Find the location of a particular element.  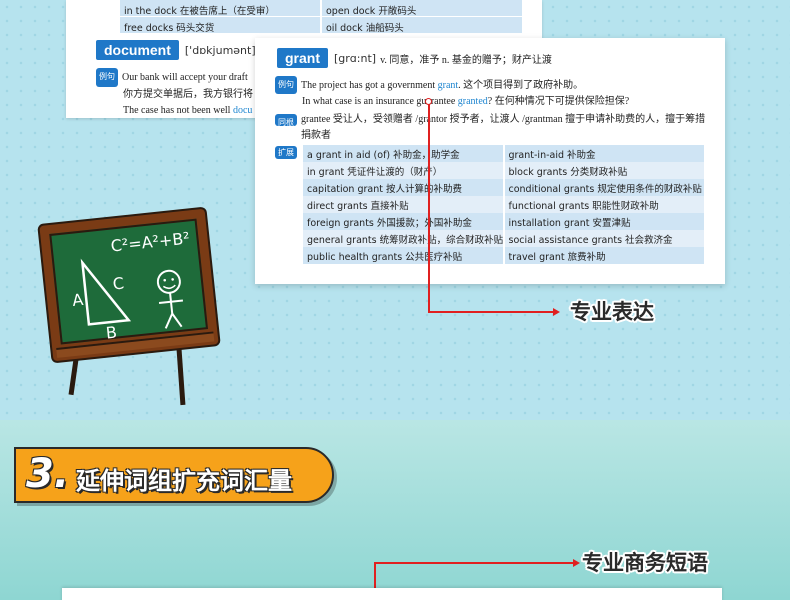

table-cell: in grant 凭证件让渡的（财产） is located at coordinates (403, 170).